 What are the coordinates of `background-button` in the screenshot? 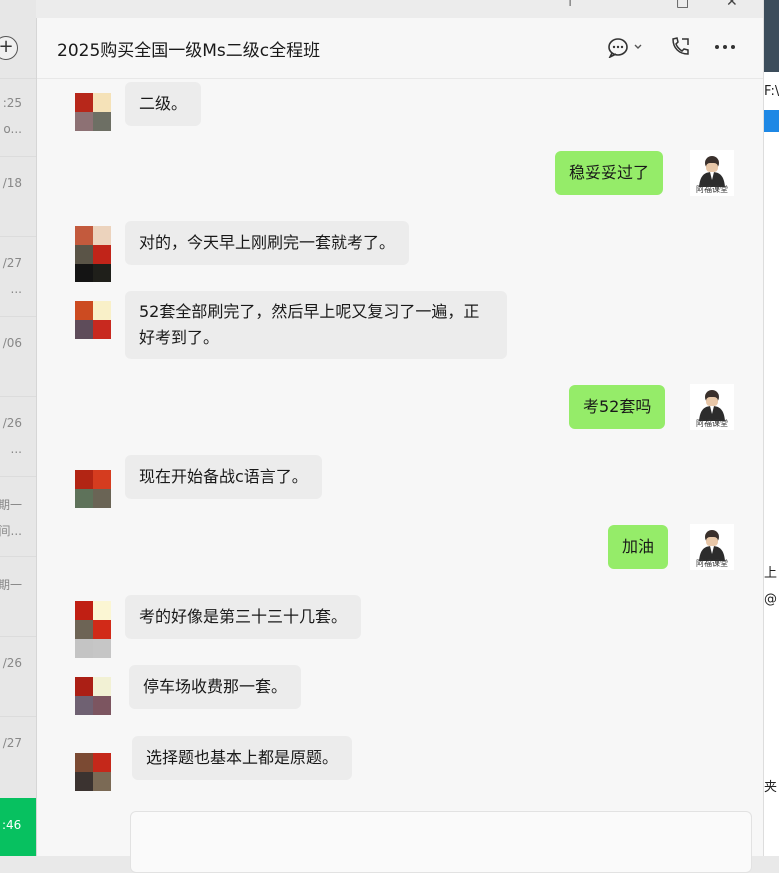 It's located at (771, 121).